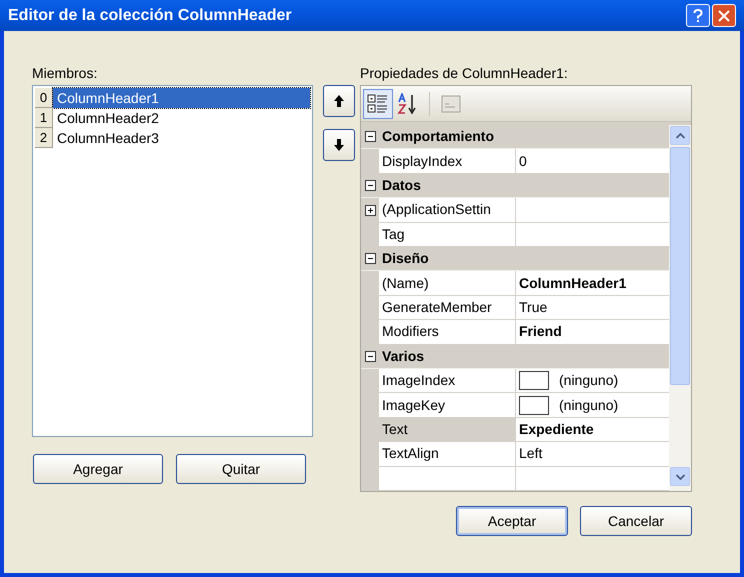 The width and height of the screenshot is (744, 577). Describe the element at coordinates (403, 356) in the screenshot. I see `category-label: Varios` at that location.